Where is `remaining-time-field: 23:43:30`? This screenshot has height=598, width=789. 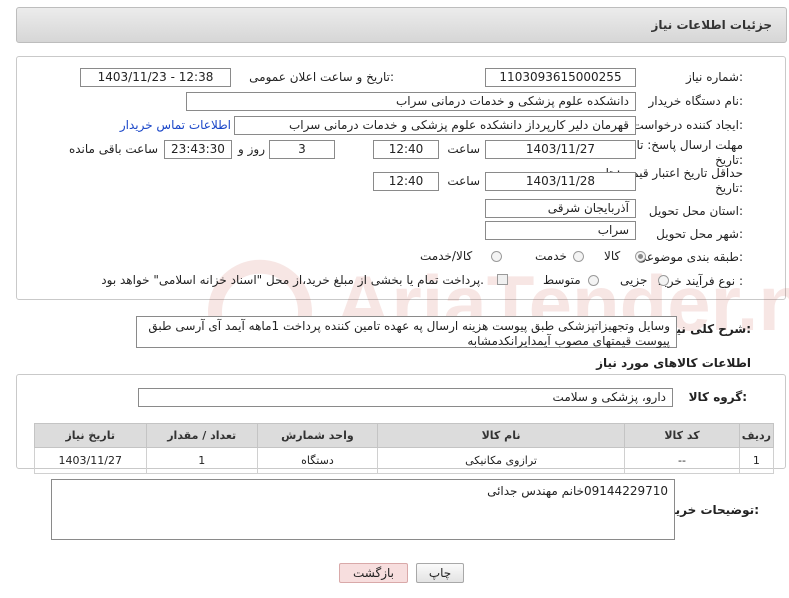
remaining-time-field: 23:43:30 is located at coordinates (198, 149).